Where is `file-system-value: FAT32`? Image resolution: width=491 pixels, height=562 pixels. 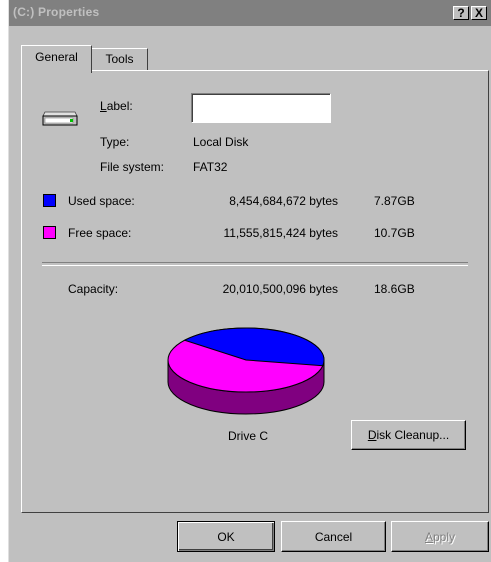 file-system-value: FAT32 is located at coordinates (210, 167).